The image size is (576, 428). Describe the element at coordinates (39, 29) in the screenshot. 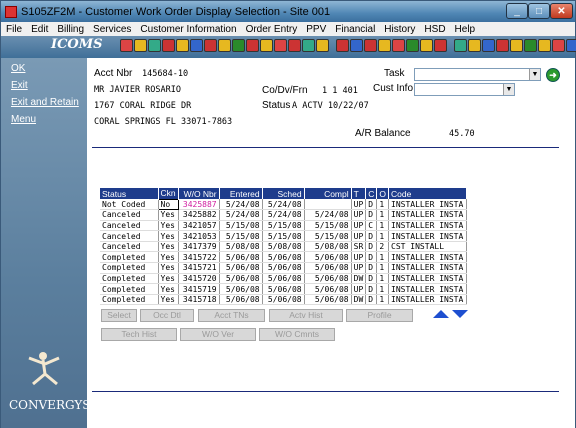

I see `menu-edit: Edit` at that location.